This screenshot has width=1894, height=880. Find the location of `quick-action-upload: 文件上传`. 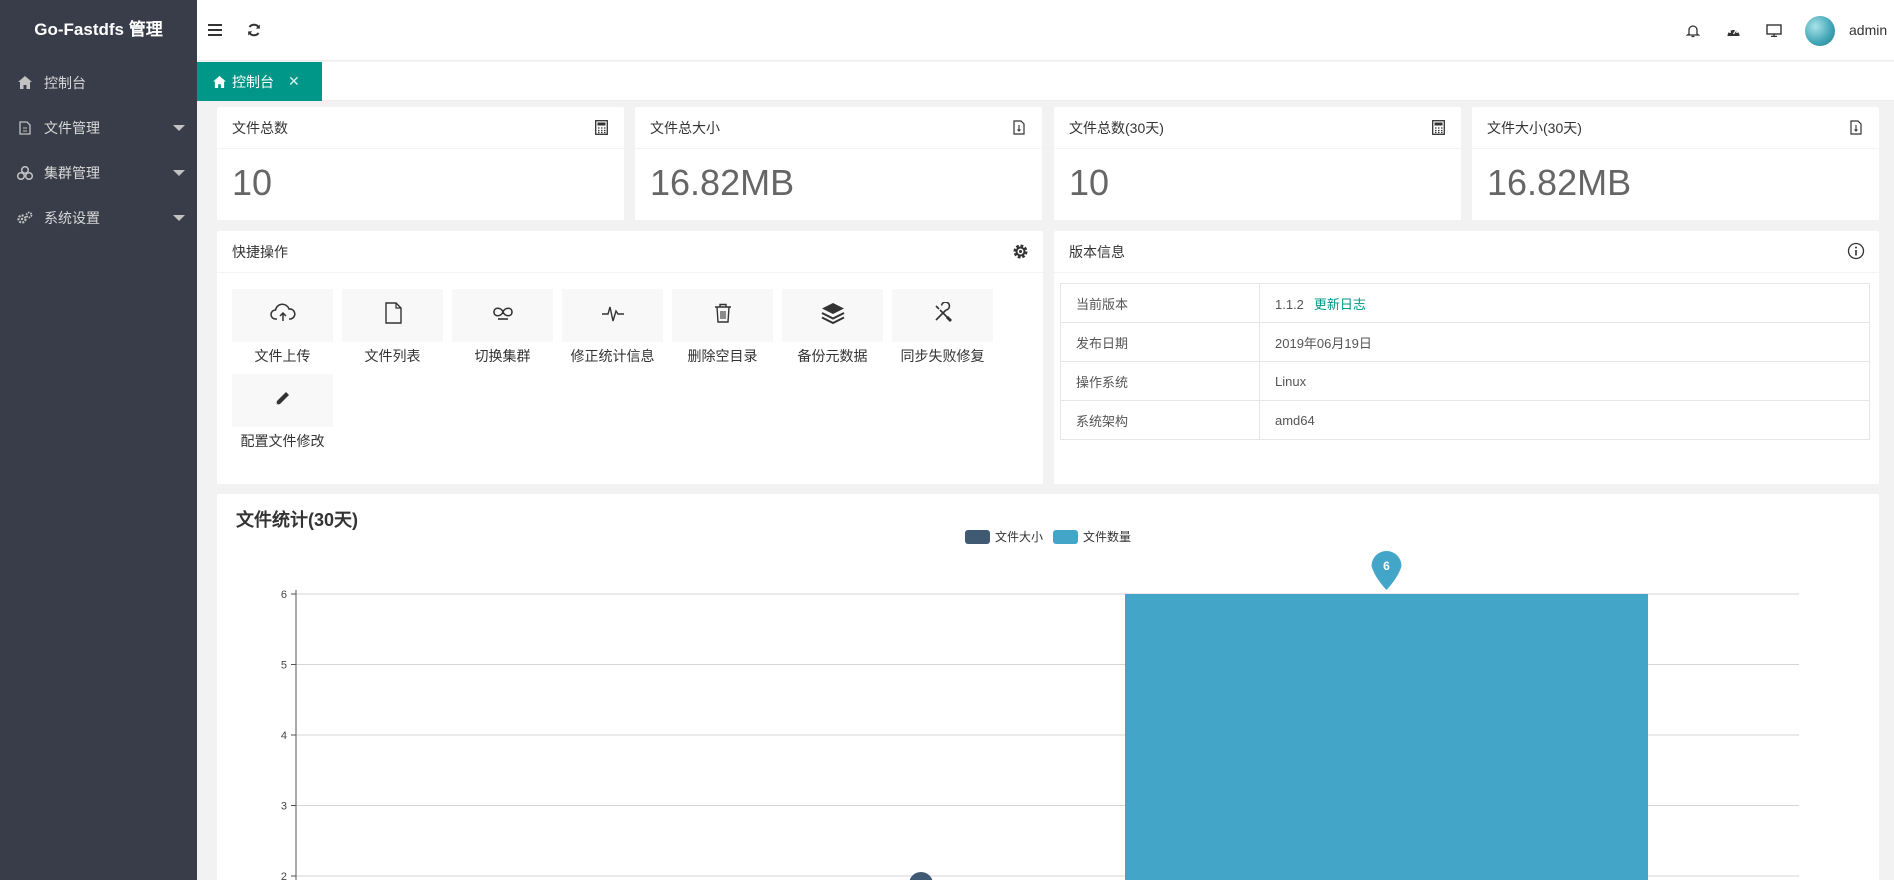

quick-action-upload: 文件上传 is located at coordinates (282, 327).